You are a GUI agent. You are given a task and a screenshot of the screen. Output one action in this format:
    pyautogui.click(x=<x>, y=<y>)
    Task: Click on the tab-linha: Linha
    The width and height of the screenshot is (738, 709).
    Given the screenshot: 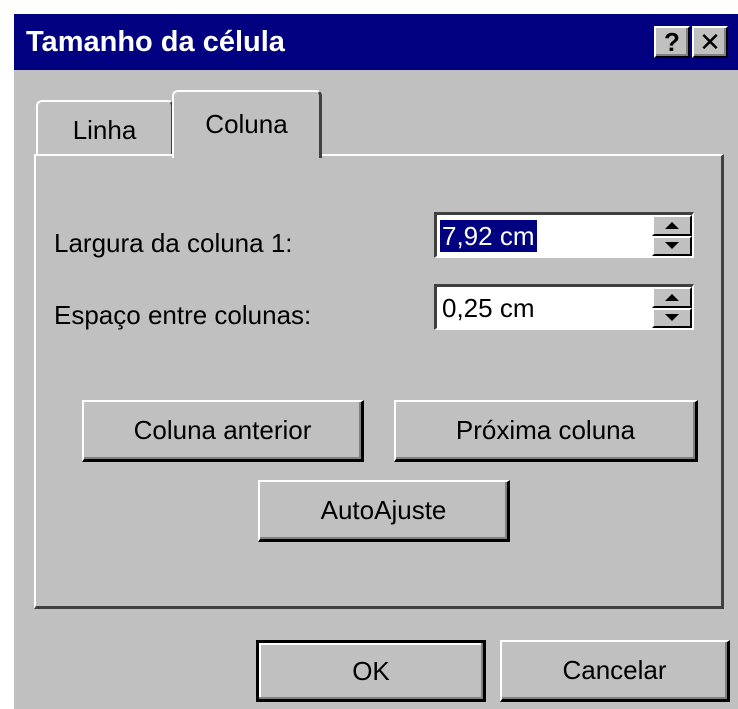 What is the action you would take?
    pyautogui.click(x=105, y=128)
    